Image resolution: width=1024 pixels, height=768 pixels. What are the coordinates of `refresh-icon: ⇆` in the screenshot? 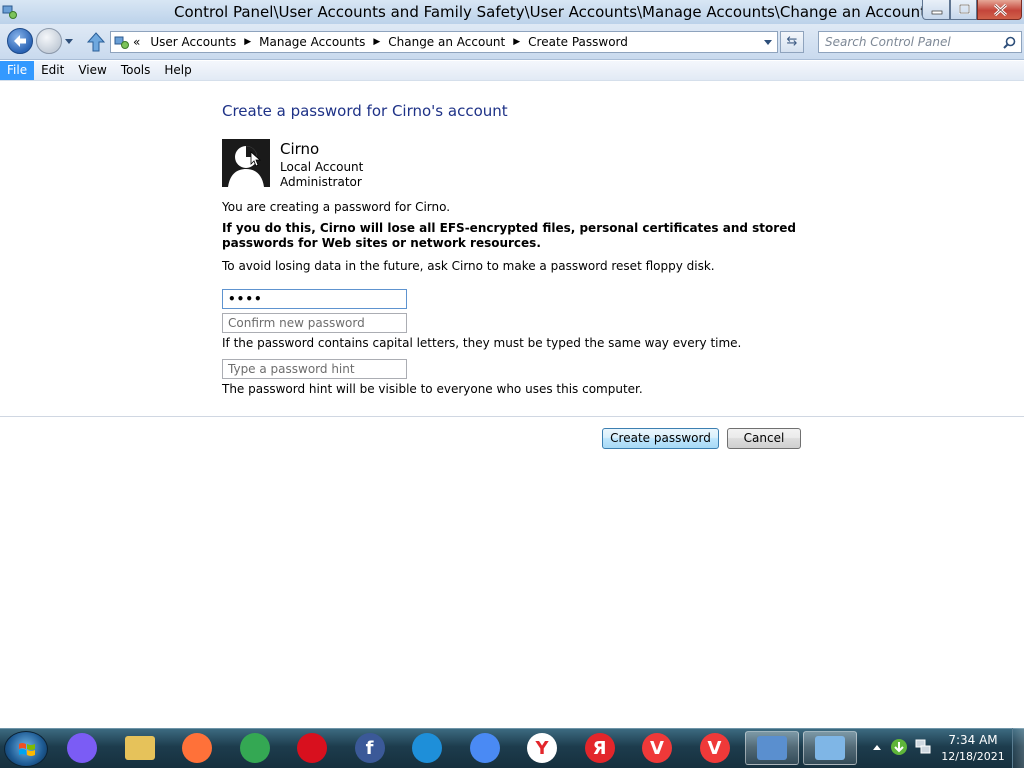 It's located at (792, 41).